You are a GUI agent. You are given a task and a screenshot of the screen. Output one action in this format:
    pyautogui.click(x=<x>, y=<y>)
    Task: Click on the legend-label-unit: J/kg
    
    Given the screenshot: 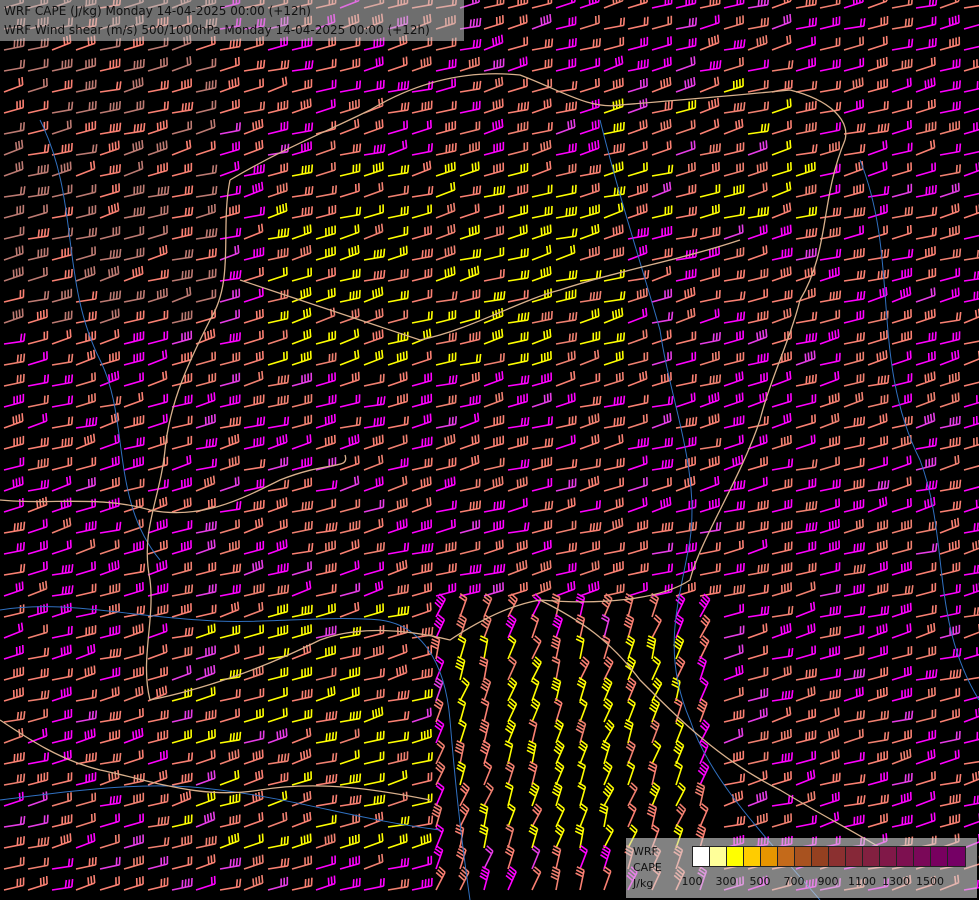 What is the action you would take?
    pyautogui.click(x=643, y=883)
    